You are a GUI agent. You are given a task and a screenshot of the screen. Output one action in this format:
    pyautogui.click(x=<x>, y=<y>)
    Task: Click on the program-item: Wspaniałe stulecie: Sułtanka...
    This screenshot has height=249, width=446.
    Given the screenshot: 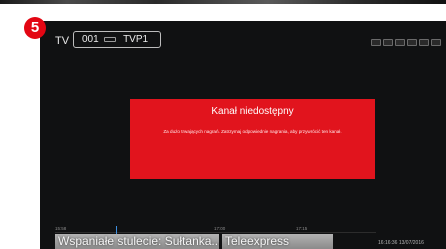 What is the action you would take?
    pyautogui.click(x=137, y=241)
    